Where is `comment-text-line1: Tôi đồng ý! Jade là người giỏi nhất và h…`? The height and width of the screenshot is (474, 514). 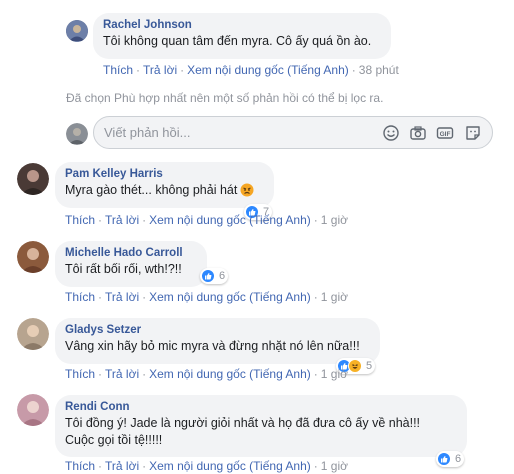
comment-text-line1: Tôi đồng ý! Jade là người giỏi nhất và h… is located at coordinates (243, 423).